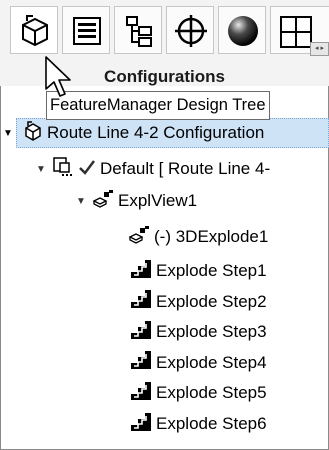  I want to click on tree-item-label: Explode Step1, so click(211, 270).